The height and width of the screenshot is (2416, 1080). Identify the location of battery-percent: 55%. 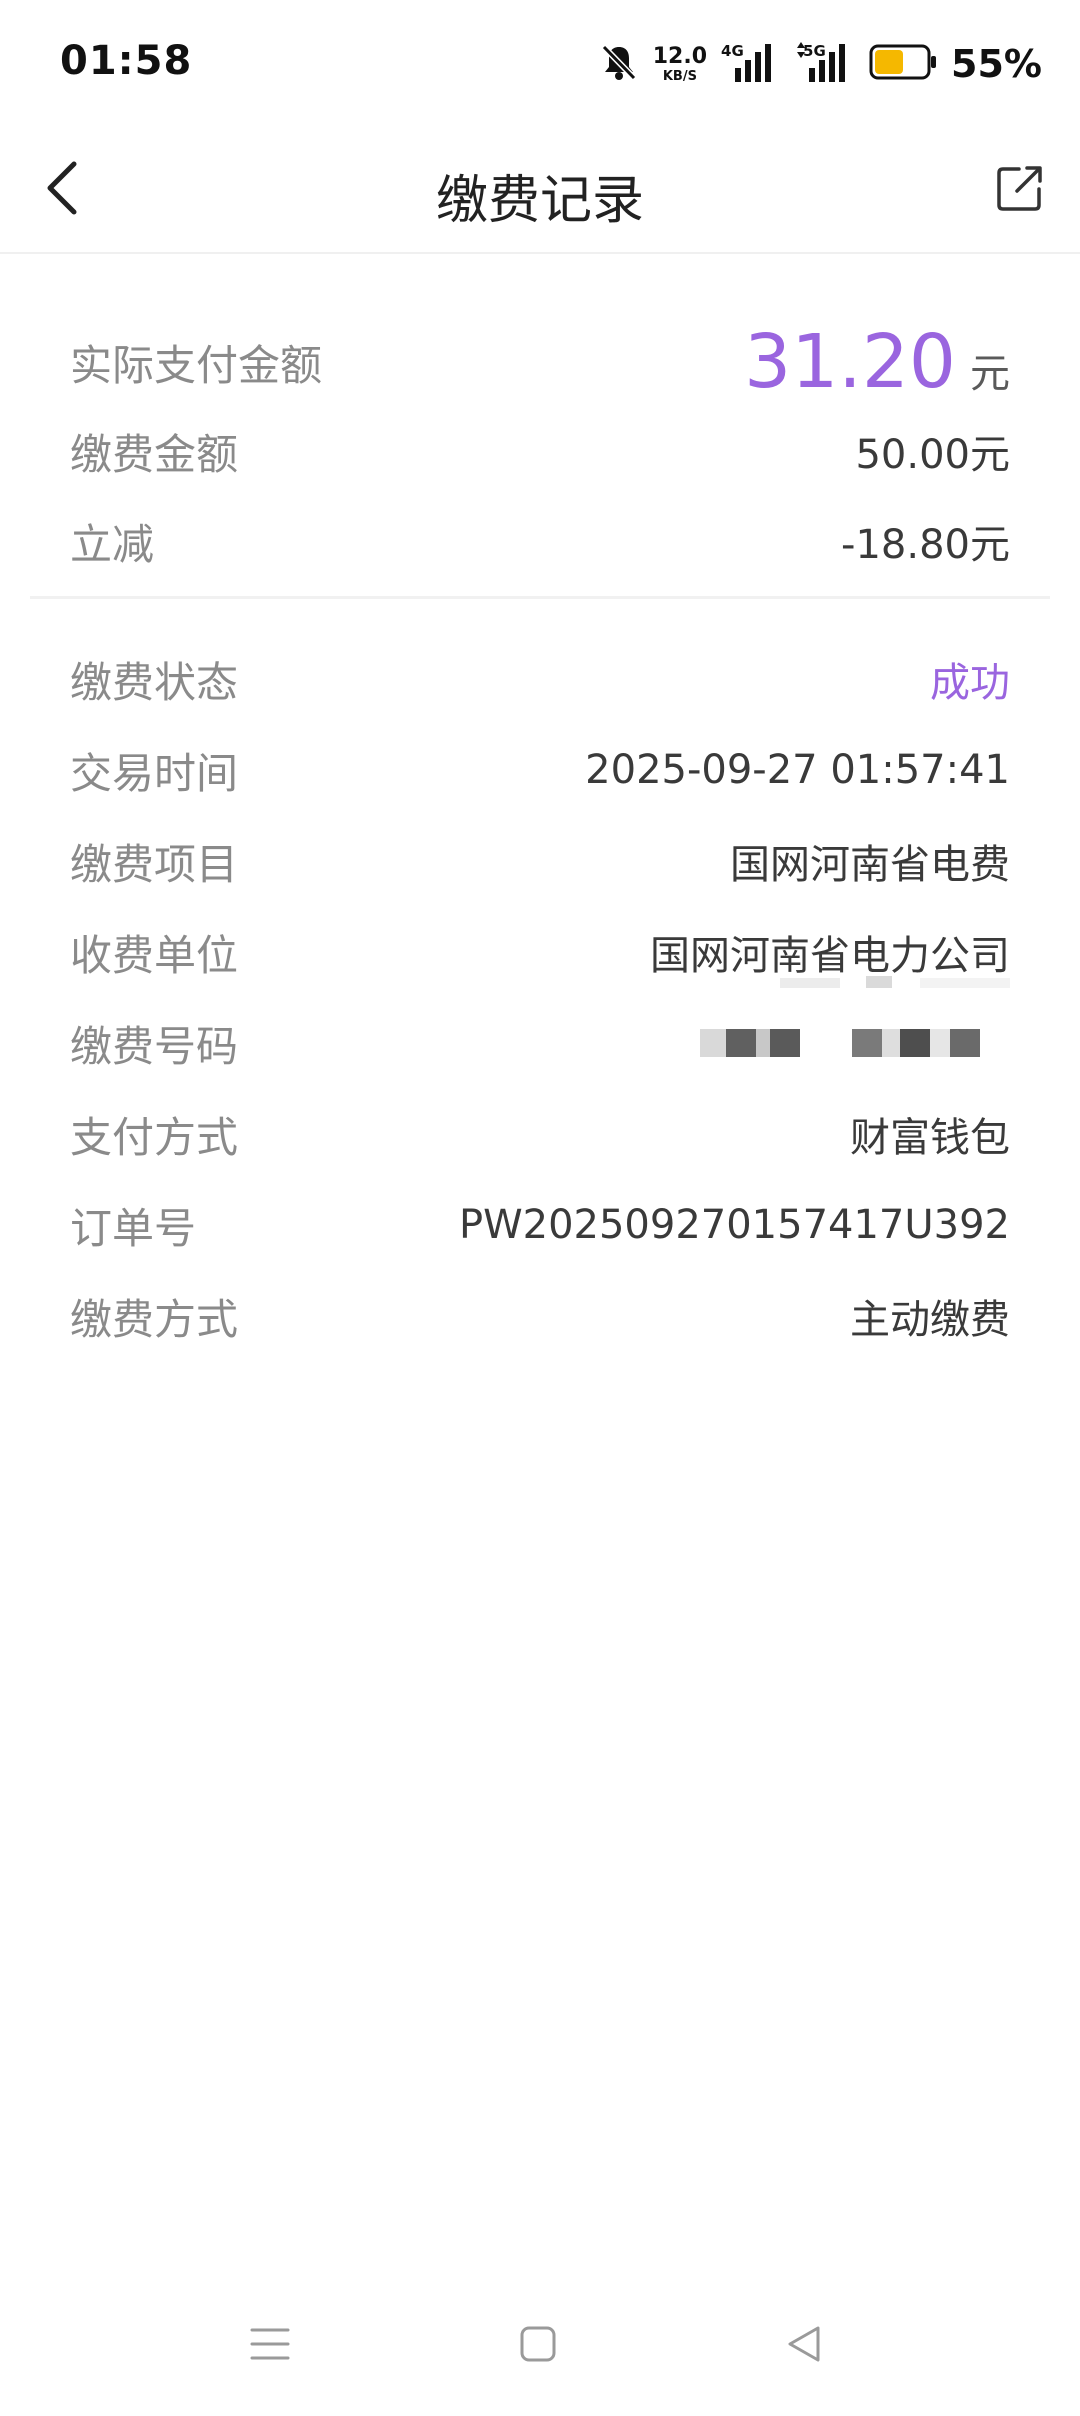
(996, 64).